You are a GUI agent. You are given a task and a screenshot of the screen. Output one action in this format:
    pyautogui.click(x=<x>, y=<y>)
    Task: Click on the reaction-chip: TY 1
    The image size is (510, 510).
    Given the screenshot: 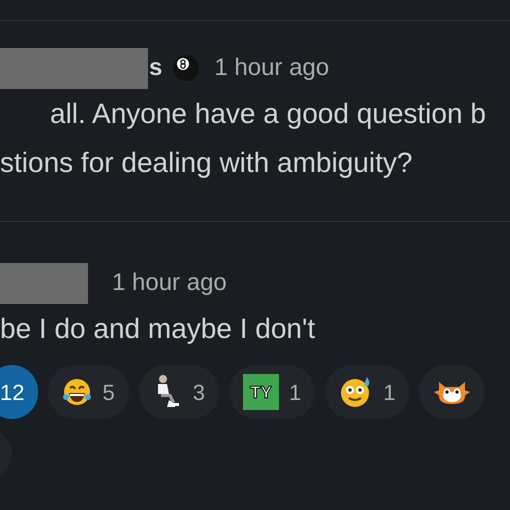 What is the action you would take?
    pyautogui.click(x=272, y=392)
    